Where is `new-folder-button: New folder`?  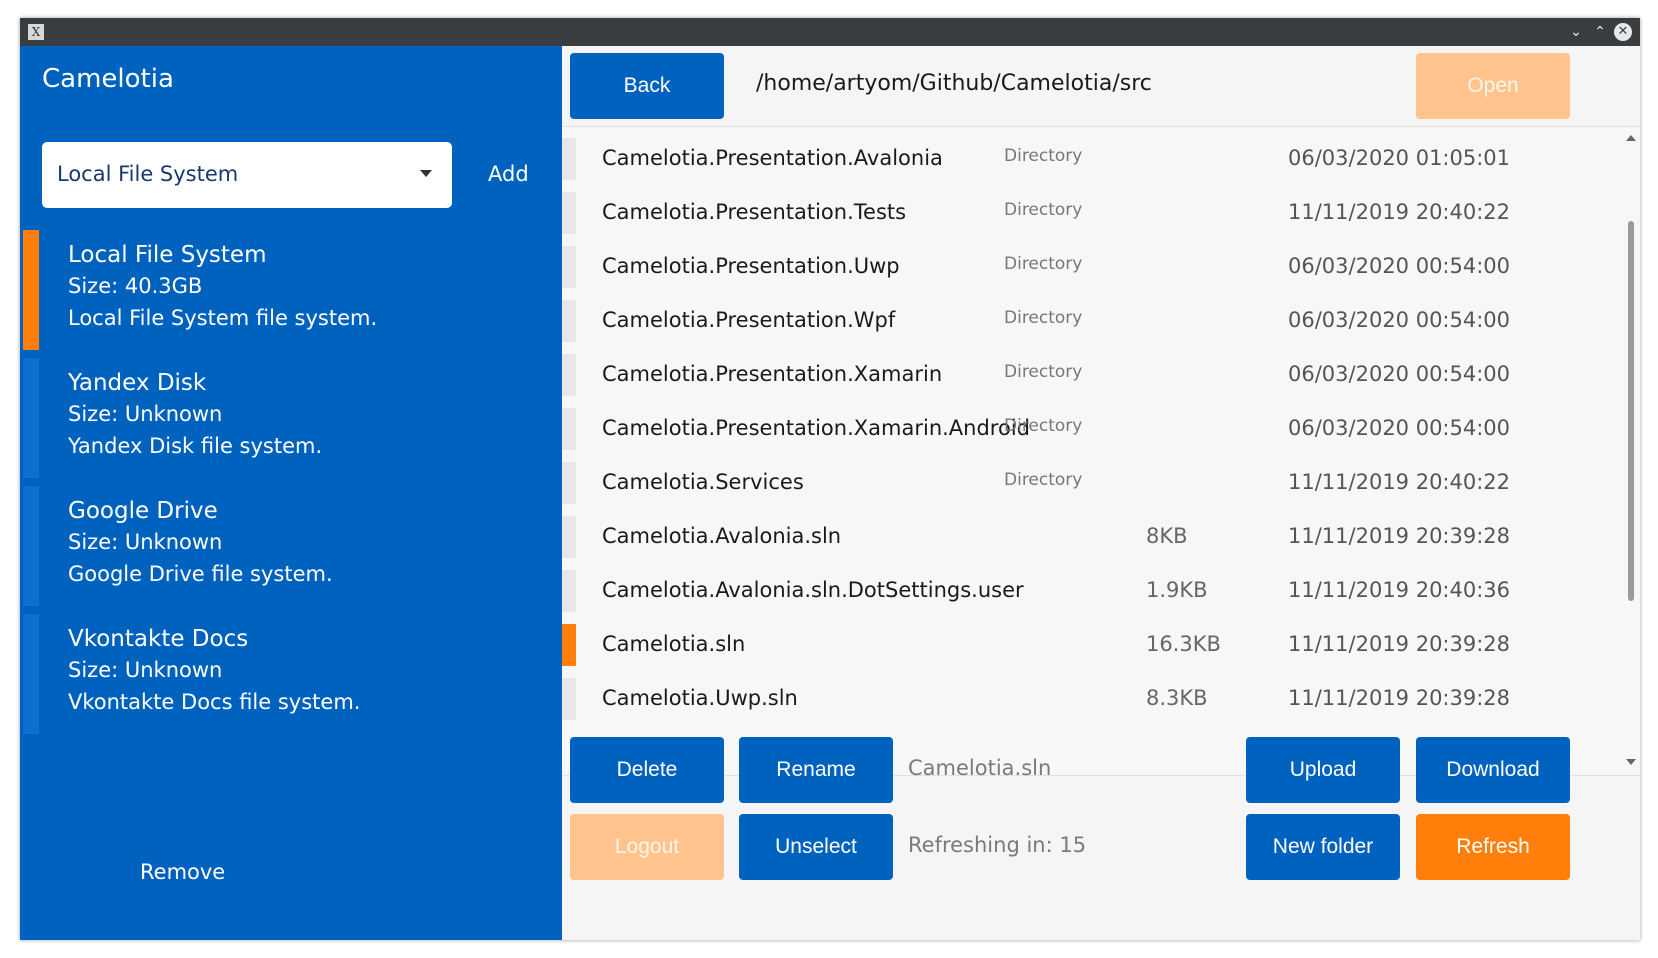 new-folder-button: New folder is located at coordinates (1323, 847).